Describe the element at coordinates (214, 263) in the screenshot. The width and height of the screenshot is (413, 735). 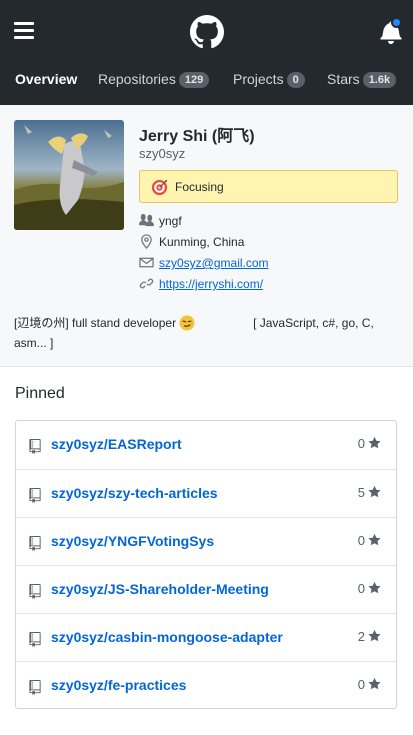
I see `email-link: szy0syz@gmail.com` at that location.